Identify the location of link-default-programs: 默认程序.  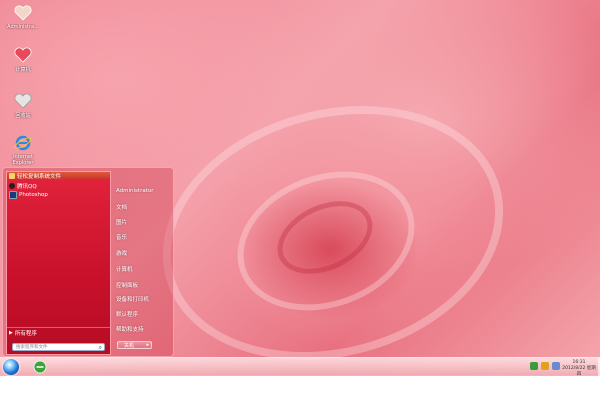
(127, 314).